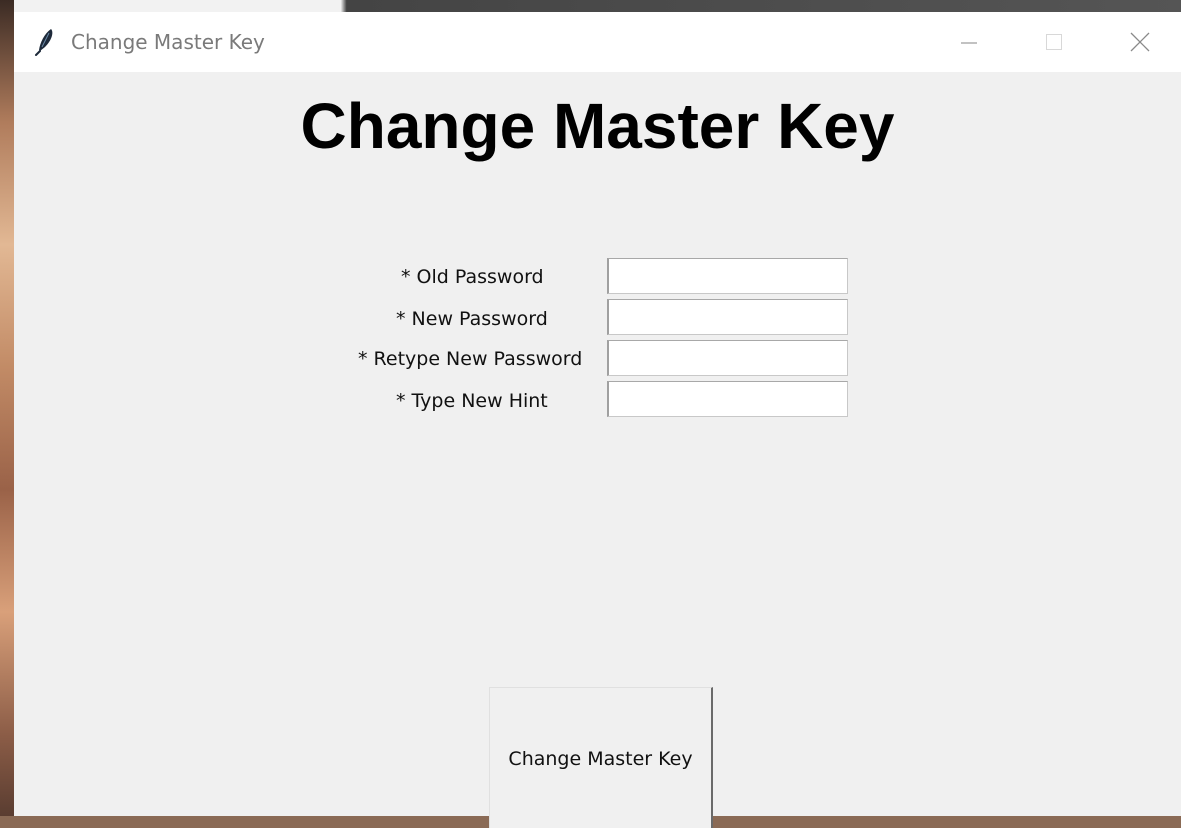  I want to click on retype-password-input, so click(727, 358).